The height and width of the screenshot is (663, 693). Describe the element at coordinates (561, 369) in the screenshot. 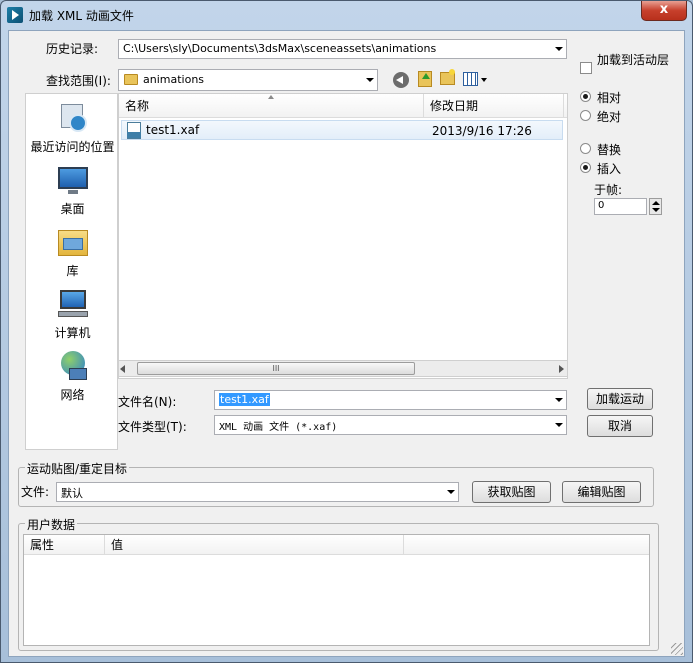

I see `scroll-right-icon` at that location.